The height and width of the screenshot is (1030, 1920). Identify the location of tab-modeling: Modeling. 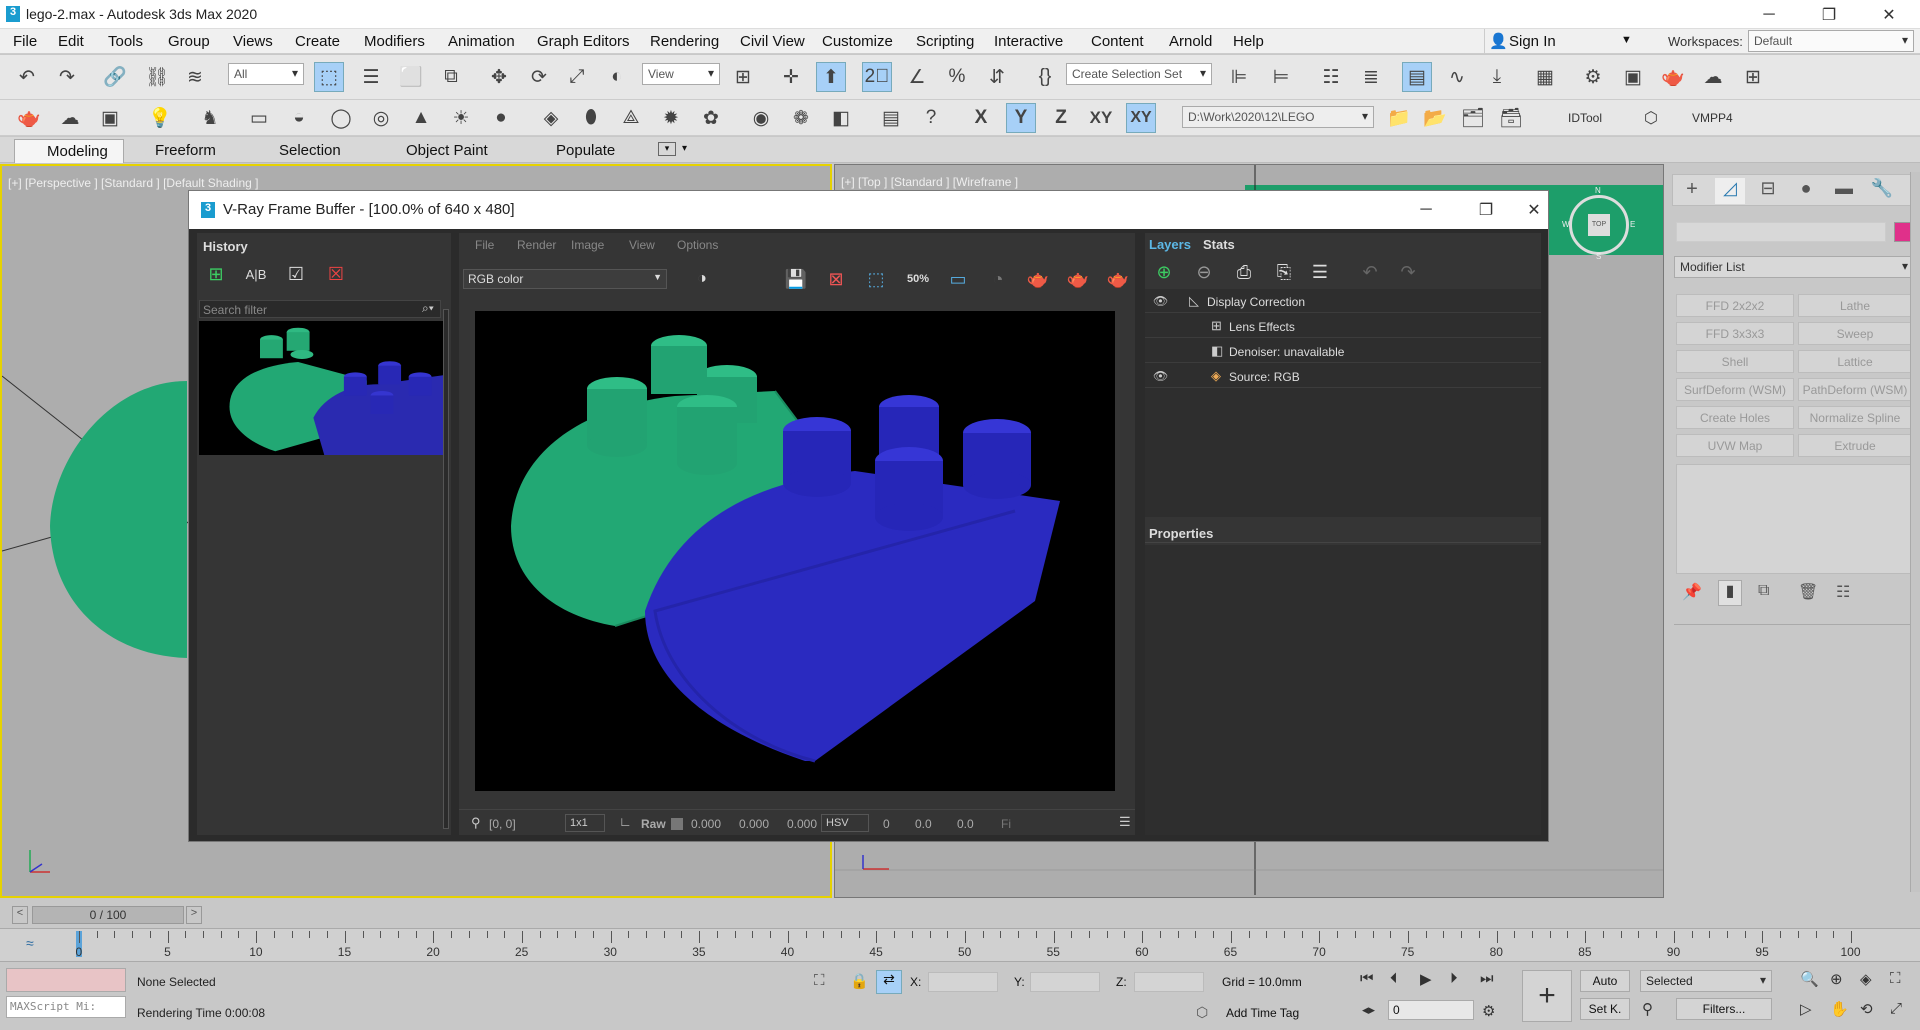
(69, 151).